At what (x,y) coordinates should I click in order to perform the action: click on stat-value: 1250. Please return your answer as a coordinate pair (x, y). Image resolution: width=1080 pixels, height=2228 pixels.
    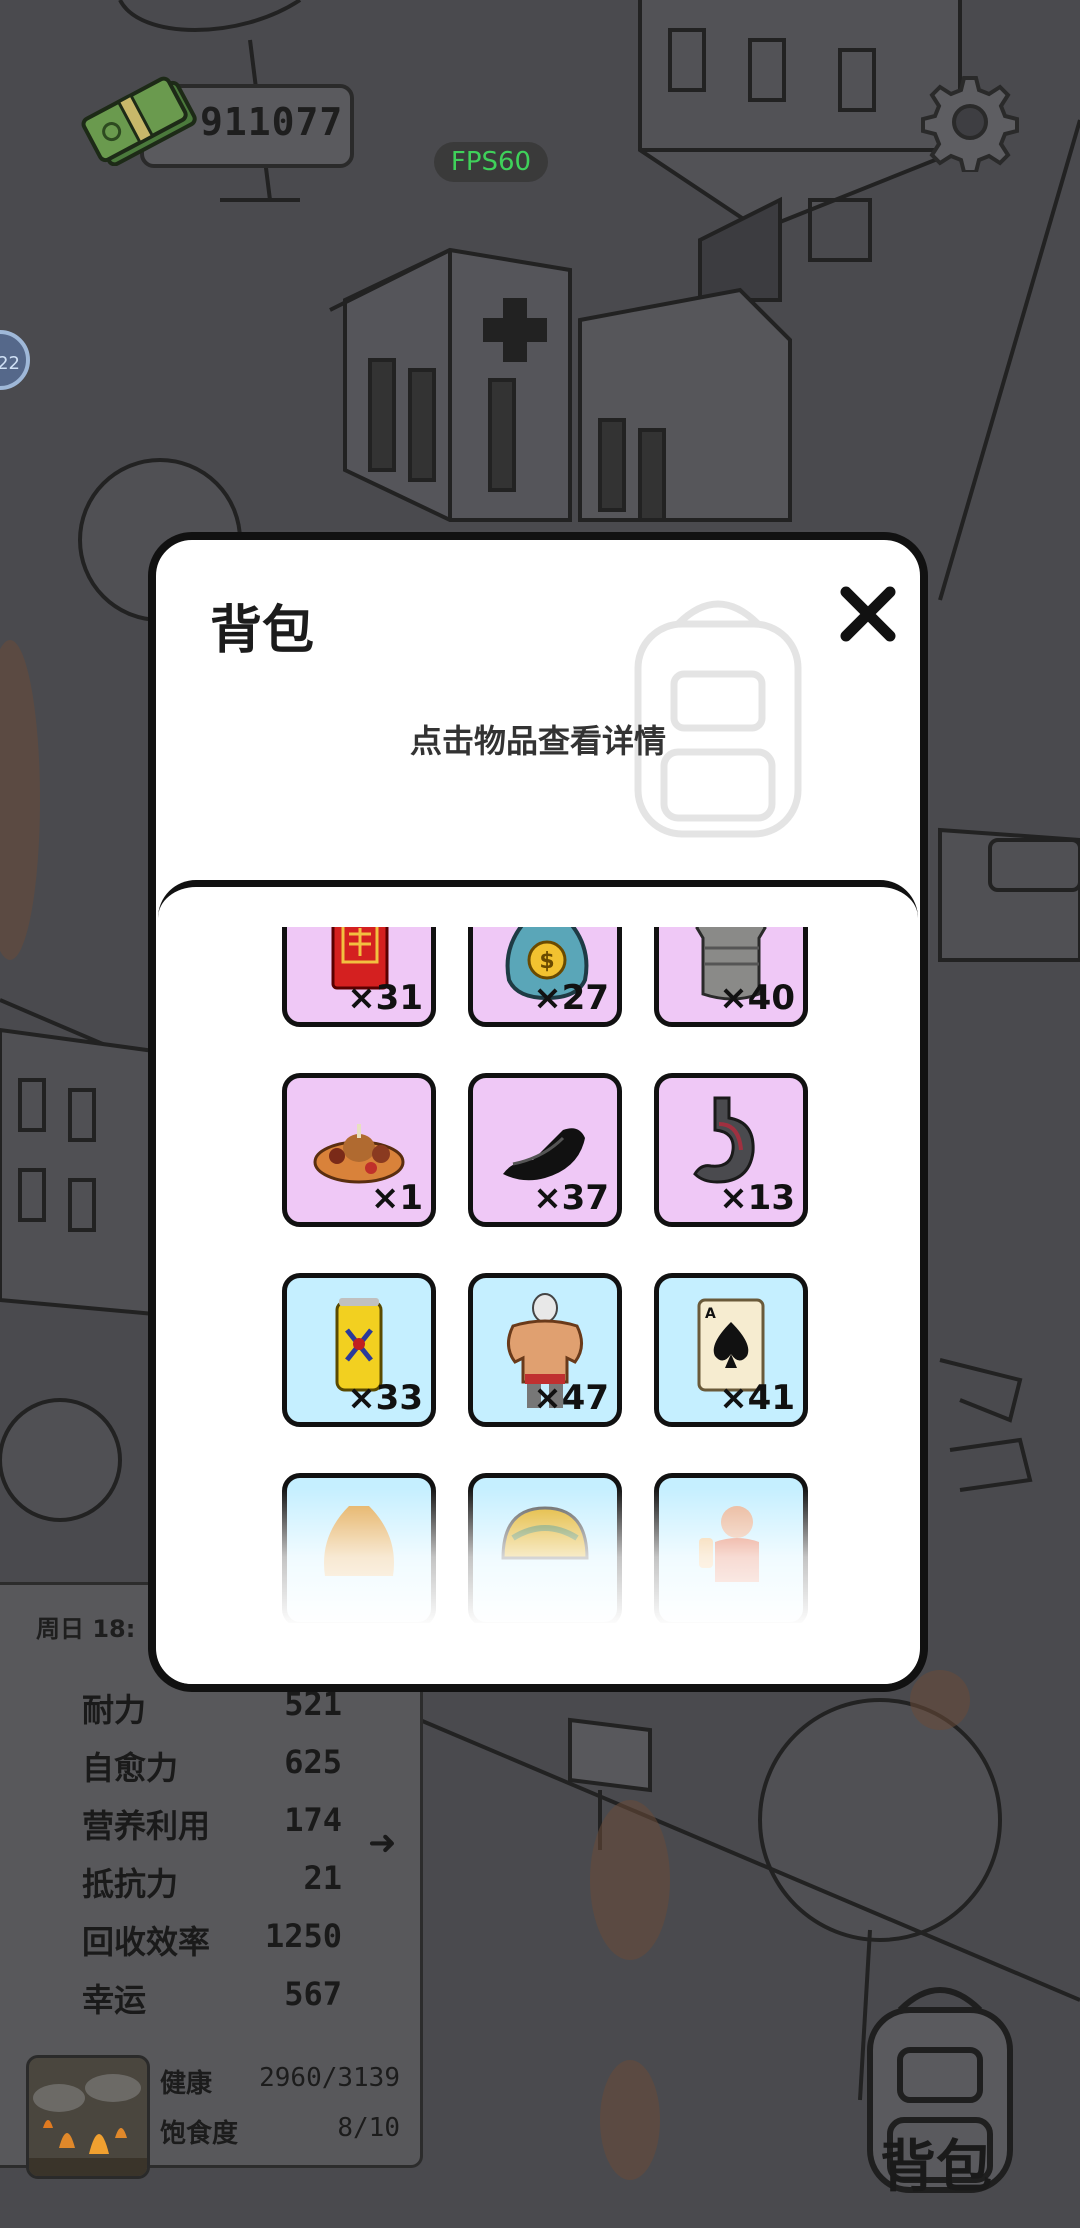
    Looking at the image, I should click on (303, 1936).